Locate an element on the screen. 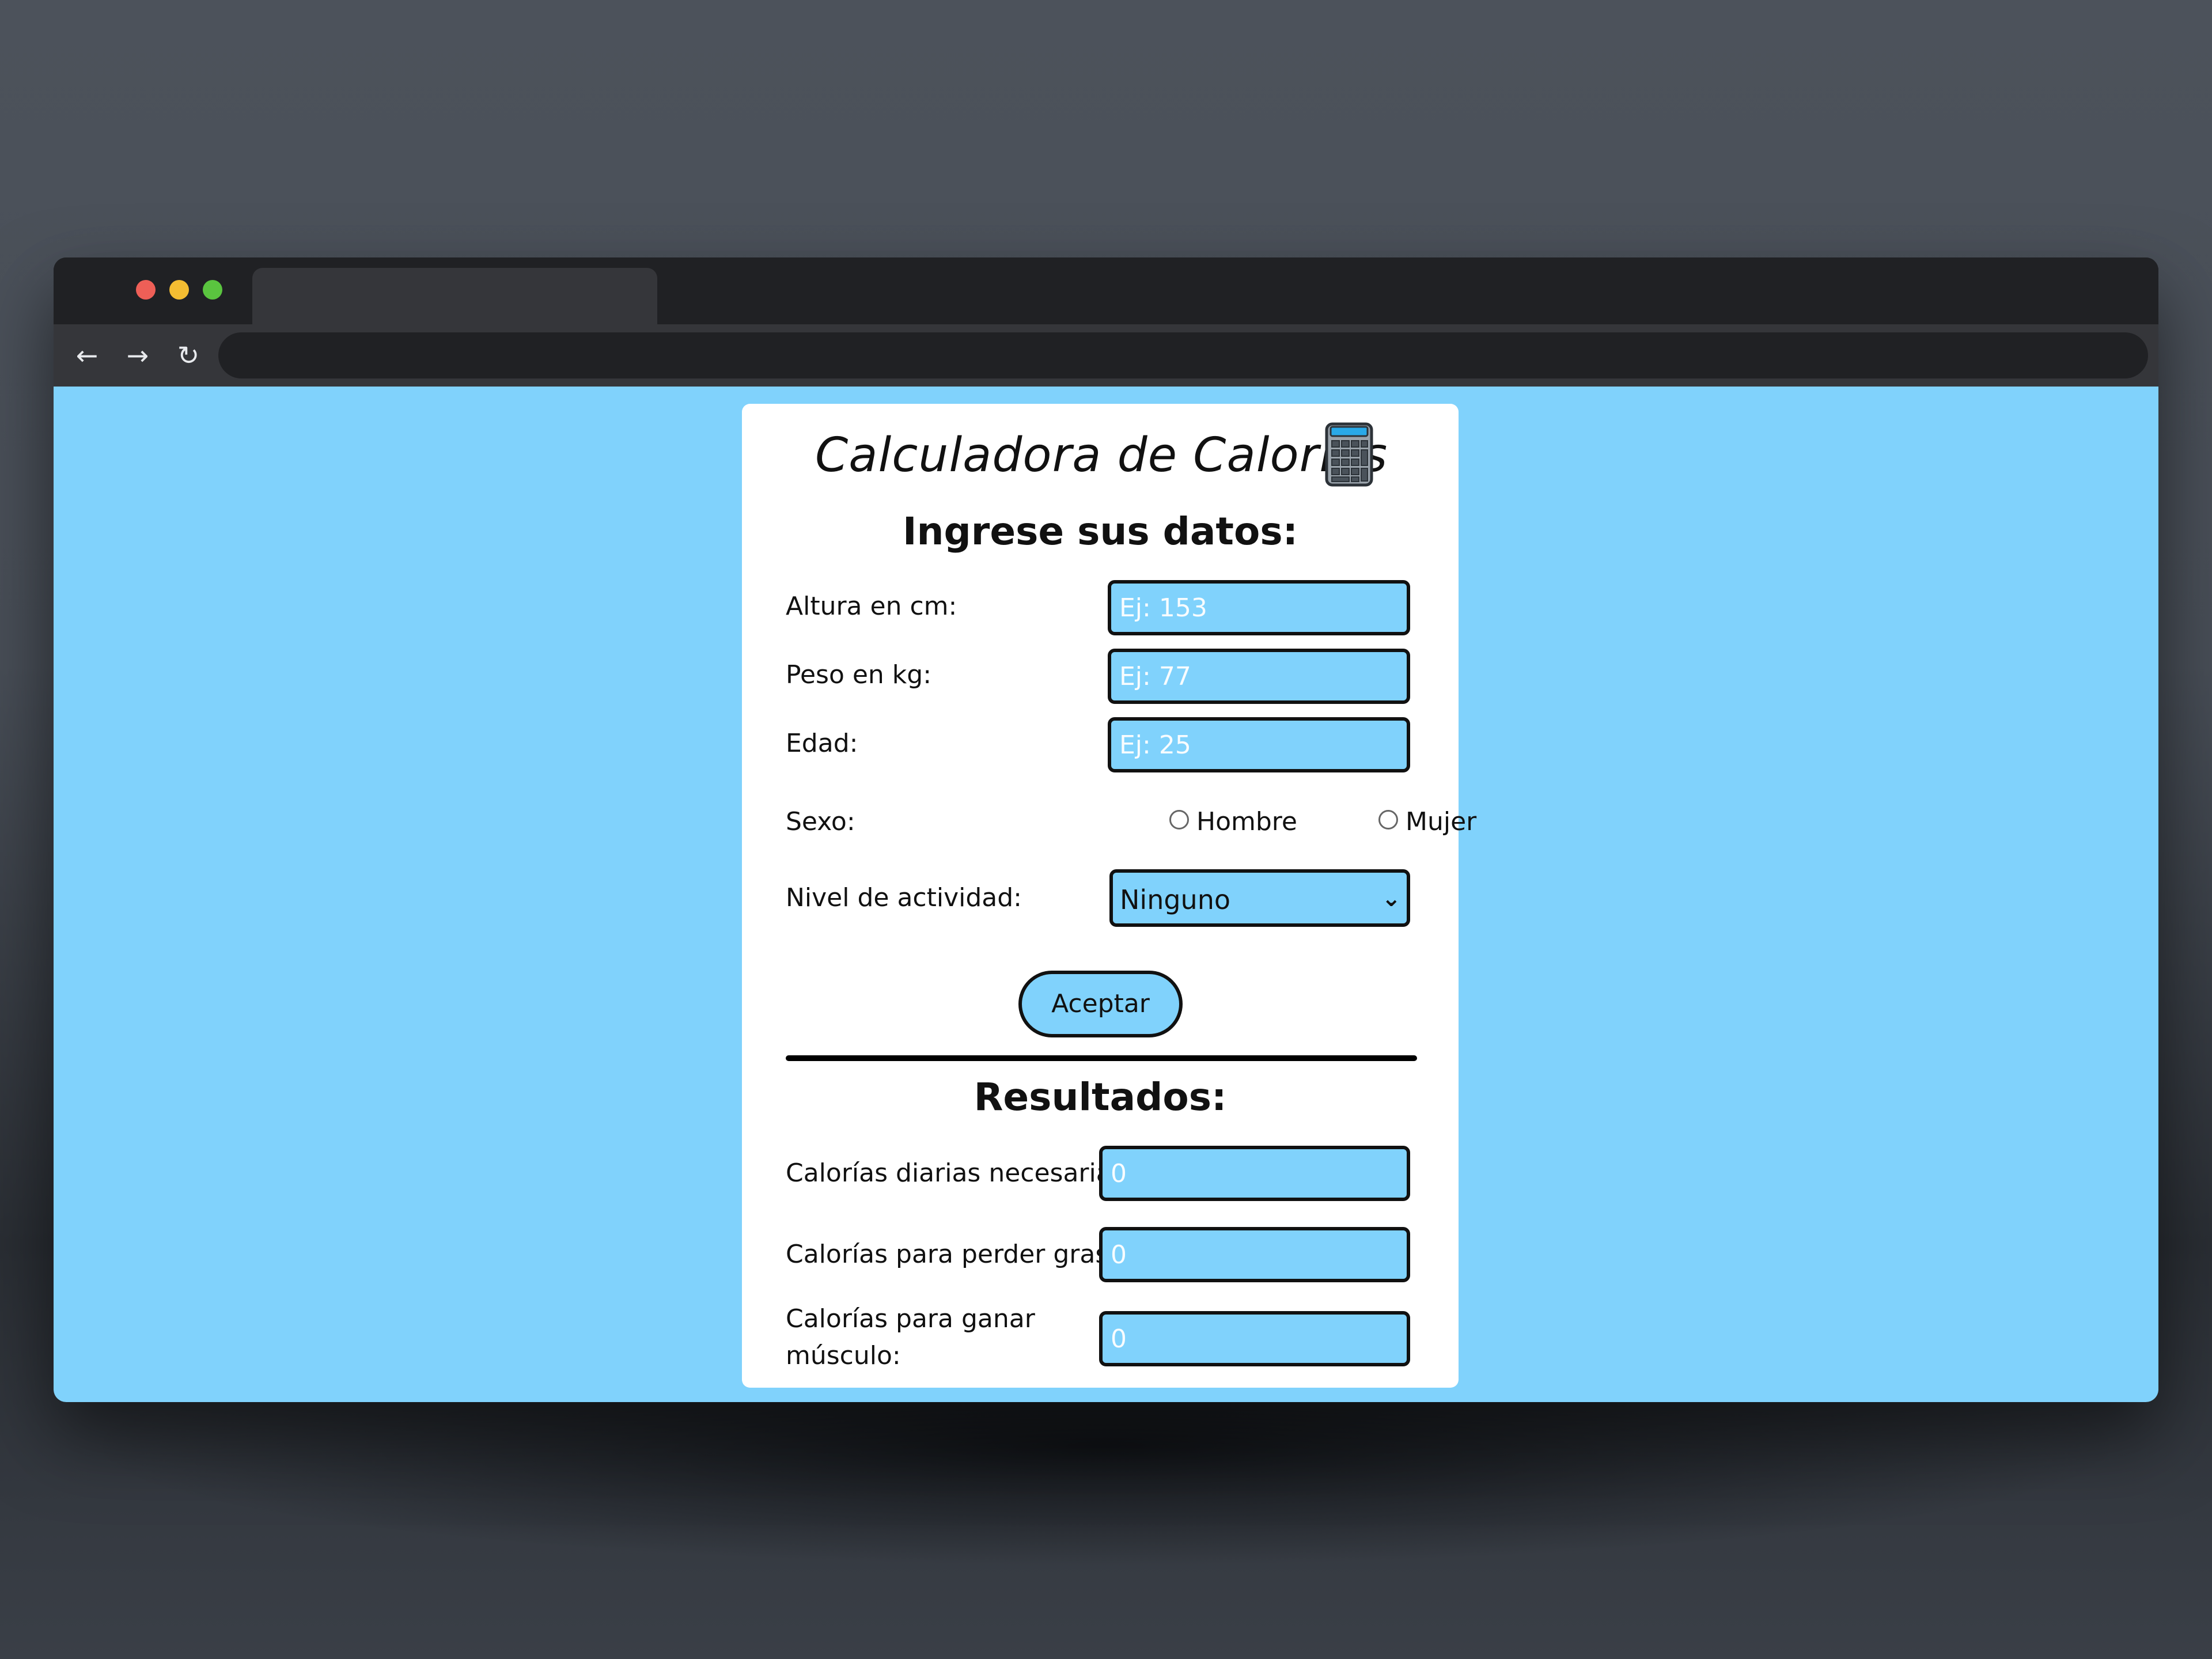  weight-input is located at coordinates (1259, 676).